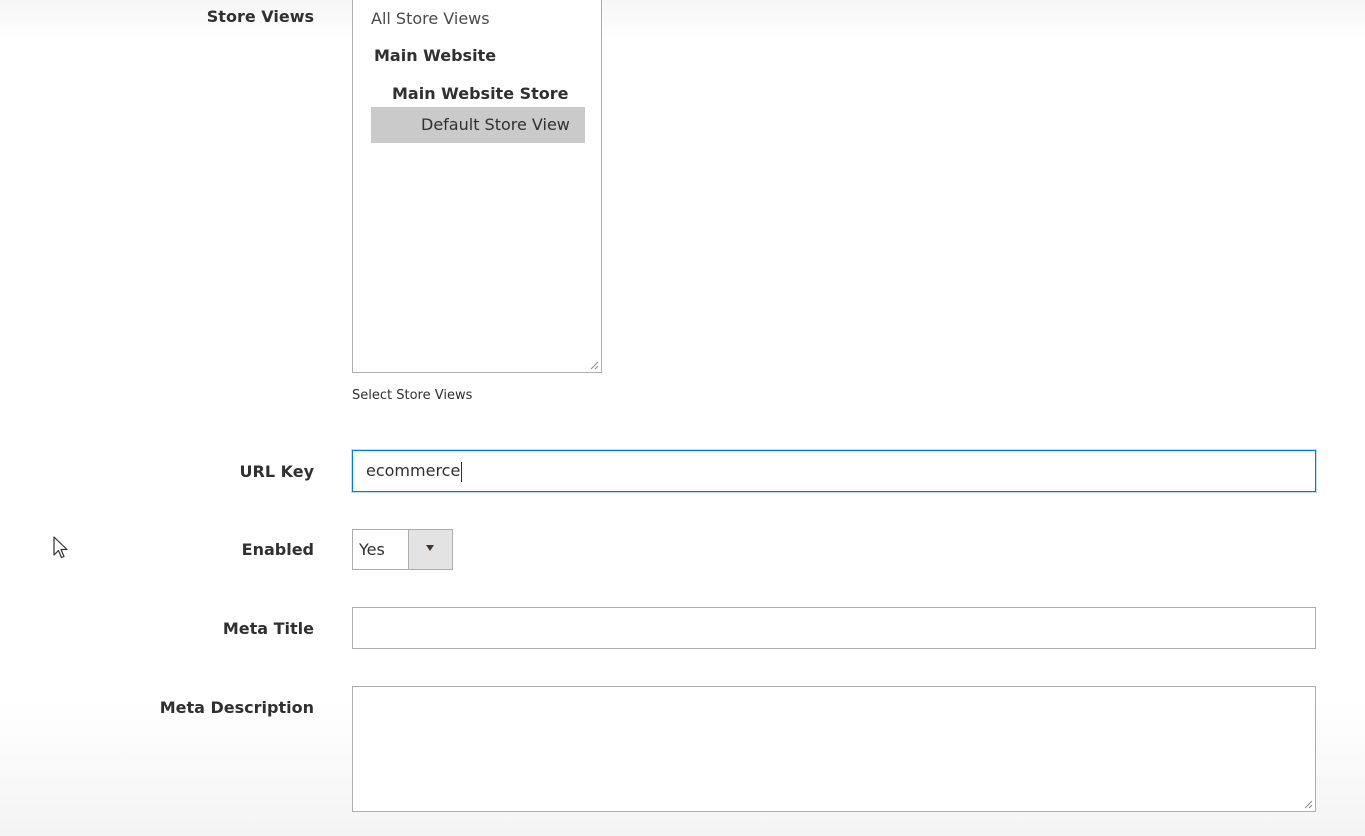 The height and width of the screenshot is (836, 1365). Describe the element at coordinates (495, 124) in the screenshot. I see `store-views-option-default-label: Default Store View` at that location.